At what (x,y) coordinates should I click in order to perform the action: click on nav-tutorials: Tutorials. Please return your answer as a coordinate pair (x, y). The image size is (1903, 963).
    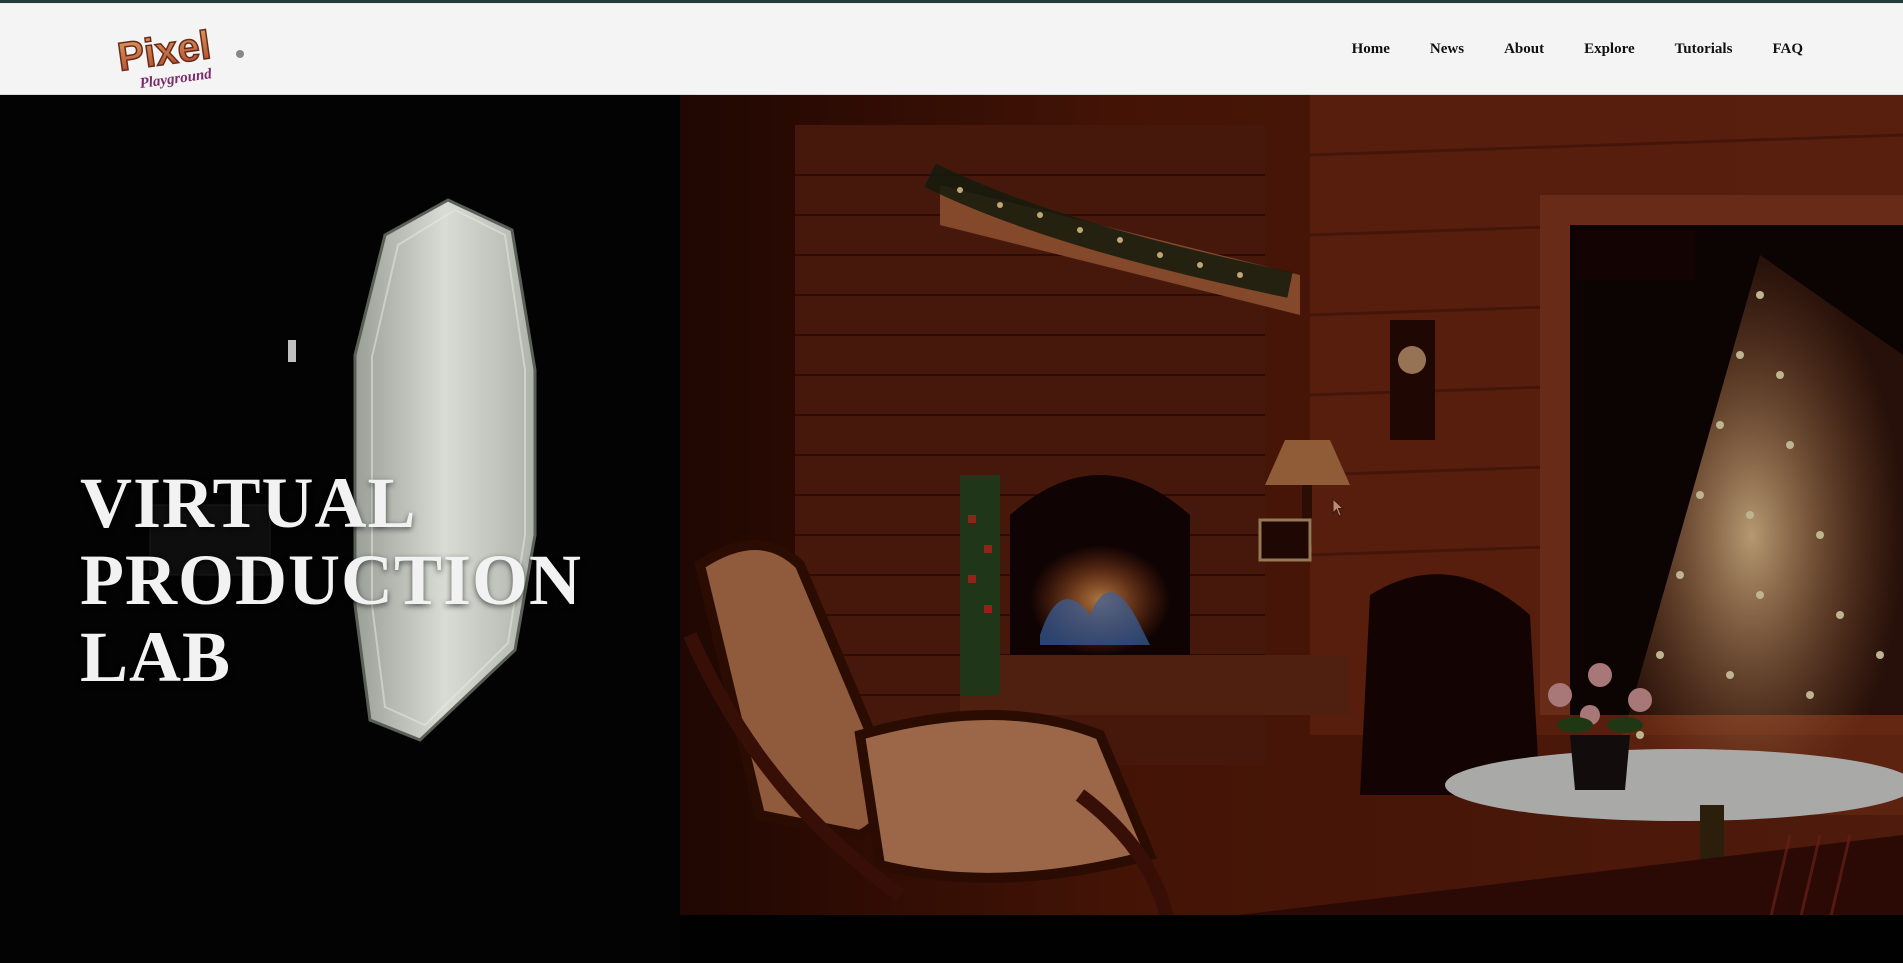
    Looking at the image, I should click on (1704, 49).